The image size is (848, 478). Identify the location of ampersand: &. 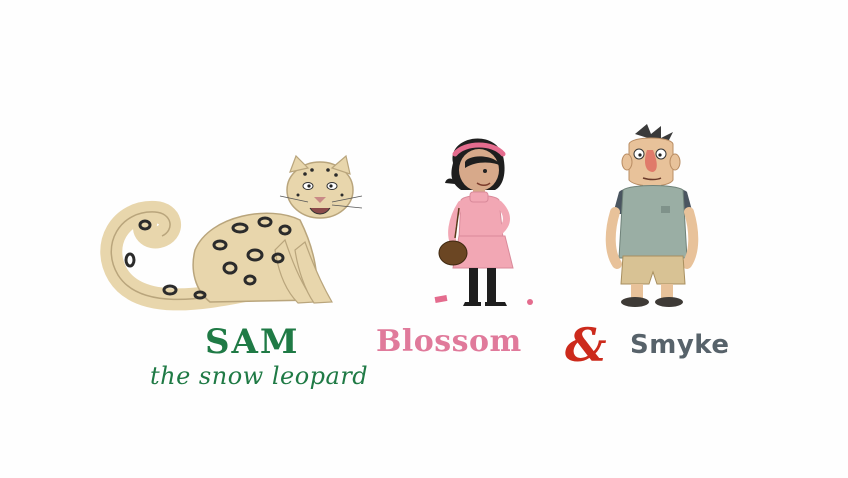
(586, 345).